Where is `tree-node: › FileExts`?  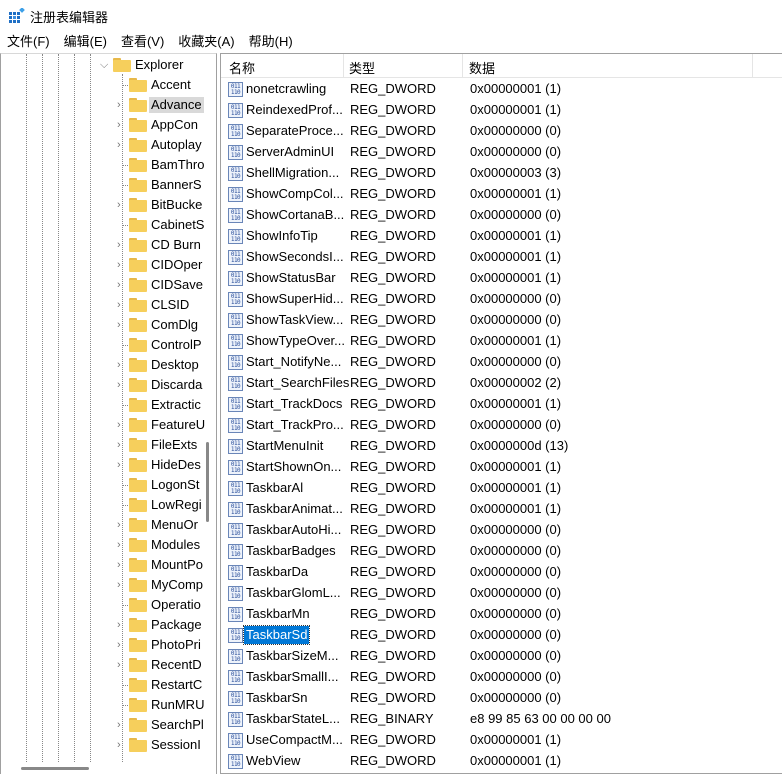 tree-node: › FileExts is located at coordinates (101, 445).